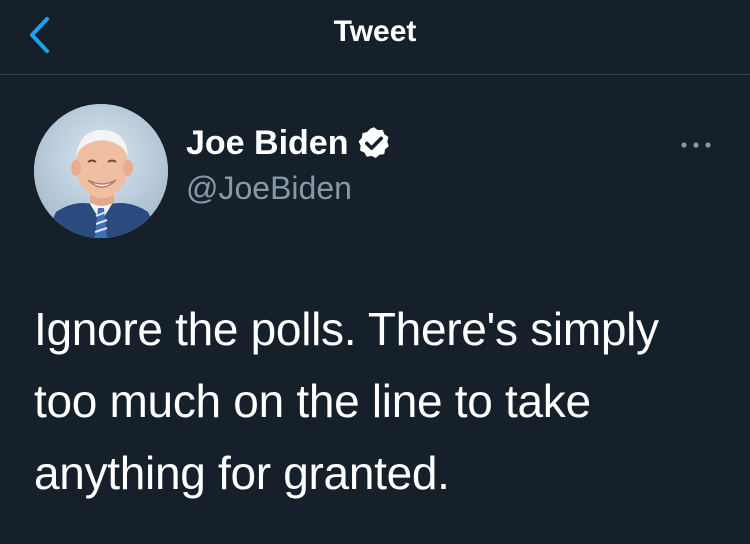 This screenshot has width=750, height=544. What do you see at coordinates (416, 143) in the screenshot?
I see `author-name-row: Joe Biden` at bounding box center [416, 143].